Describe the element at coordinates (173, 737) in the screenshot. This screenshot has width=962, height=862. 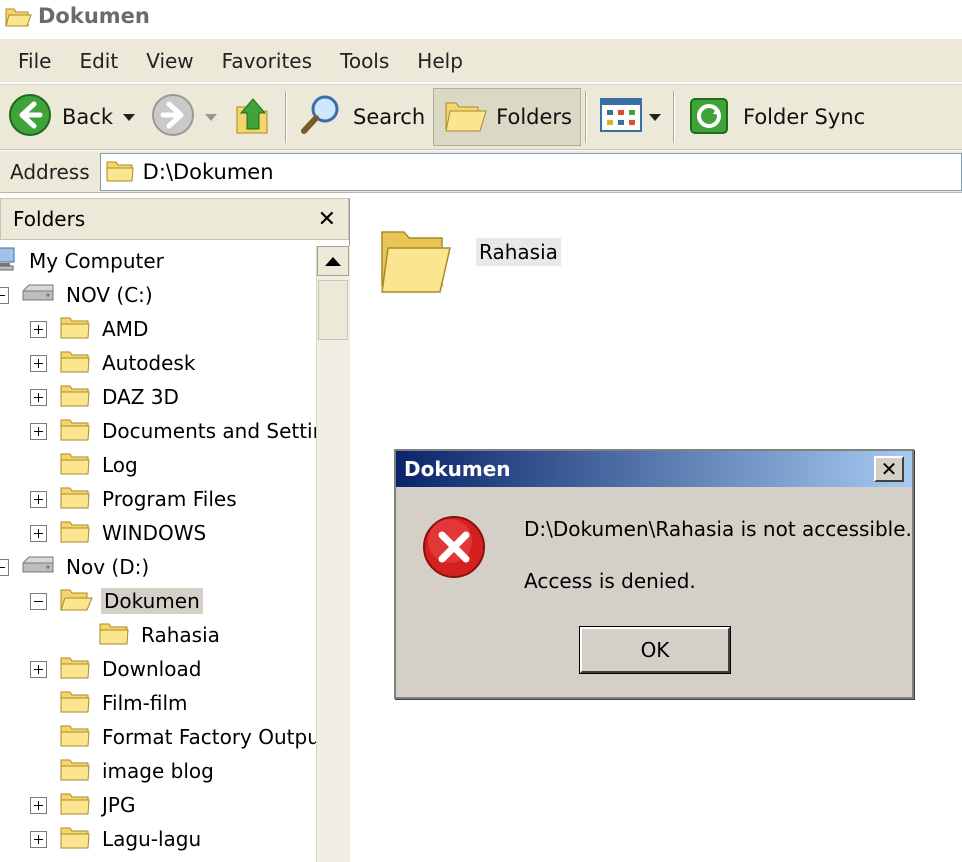
I see `tree-item: Format Factory Outpu` at that location.